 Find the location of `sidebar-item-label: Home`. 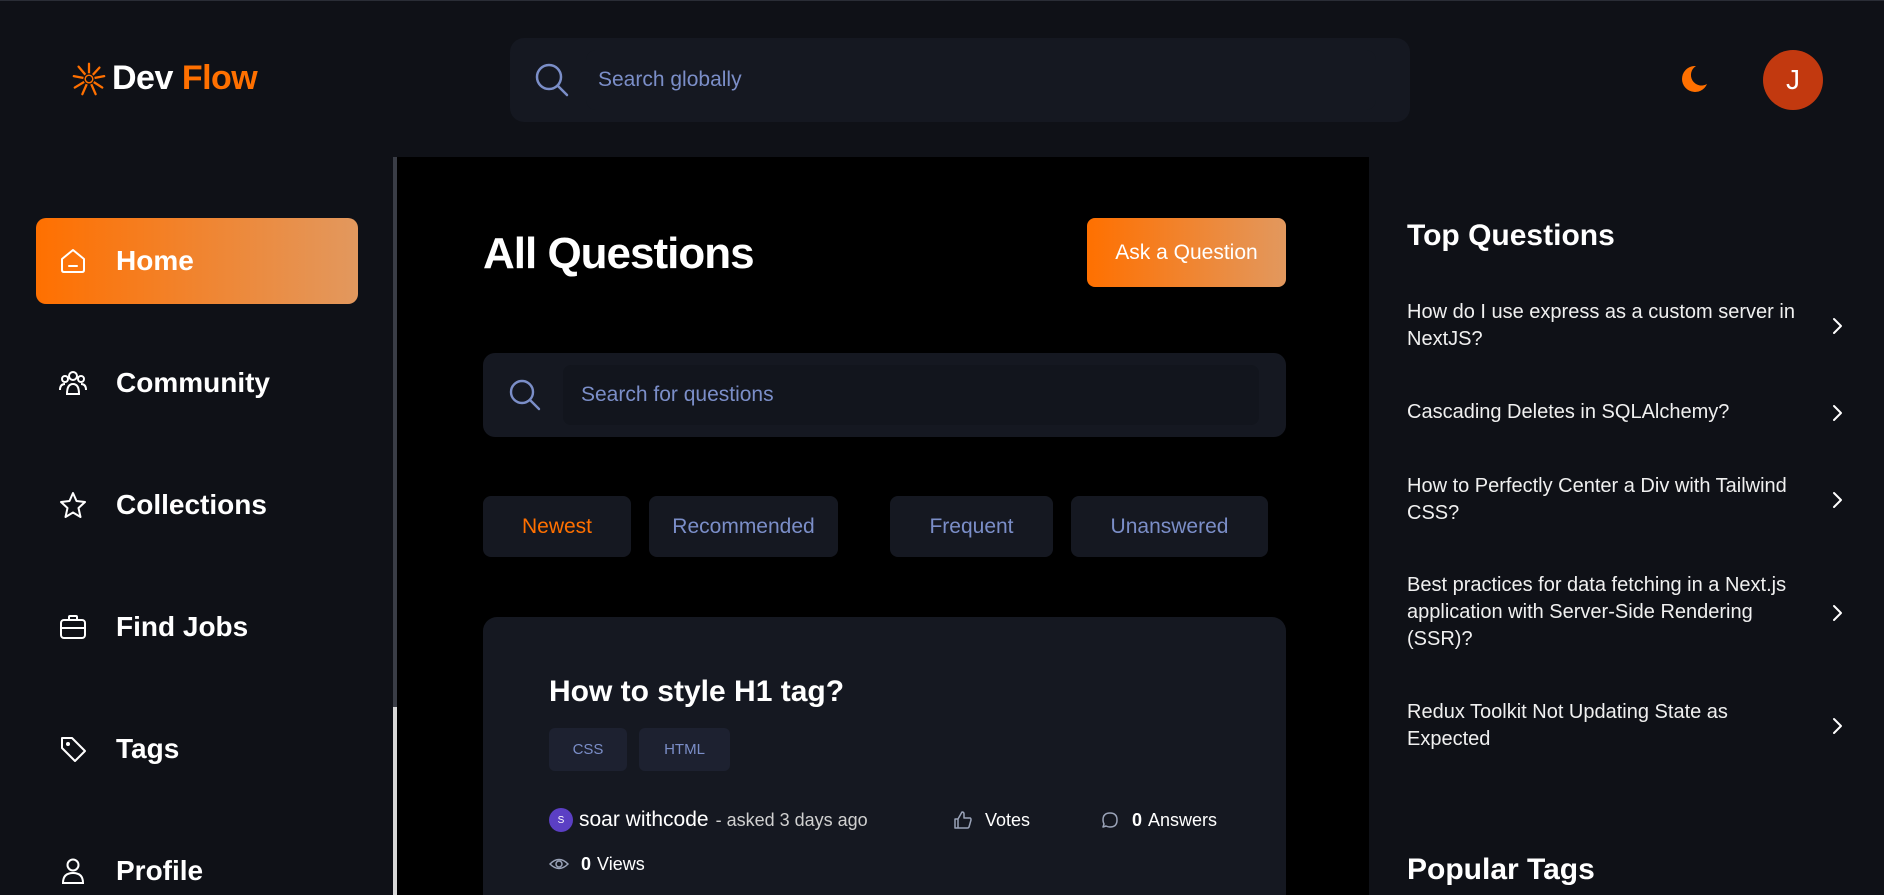

sidebar-item-label: Home is located at coordinates (155, 260).